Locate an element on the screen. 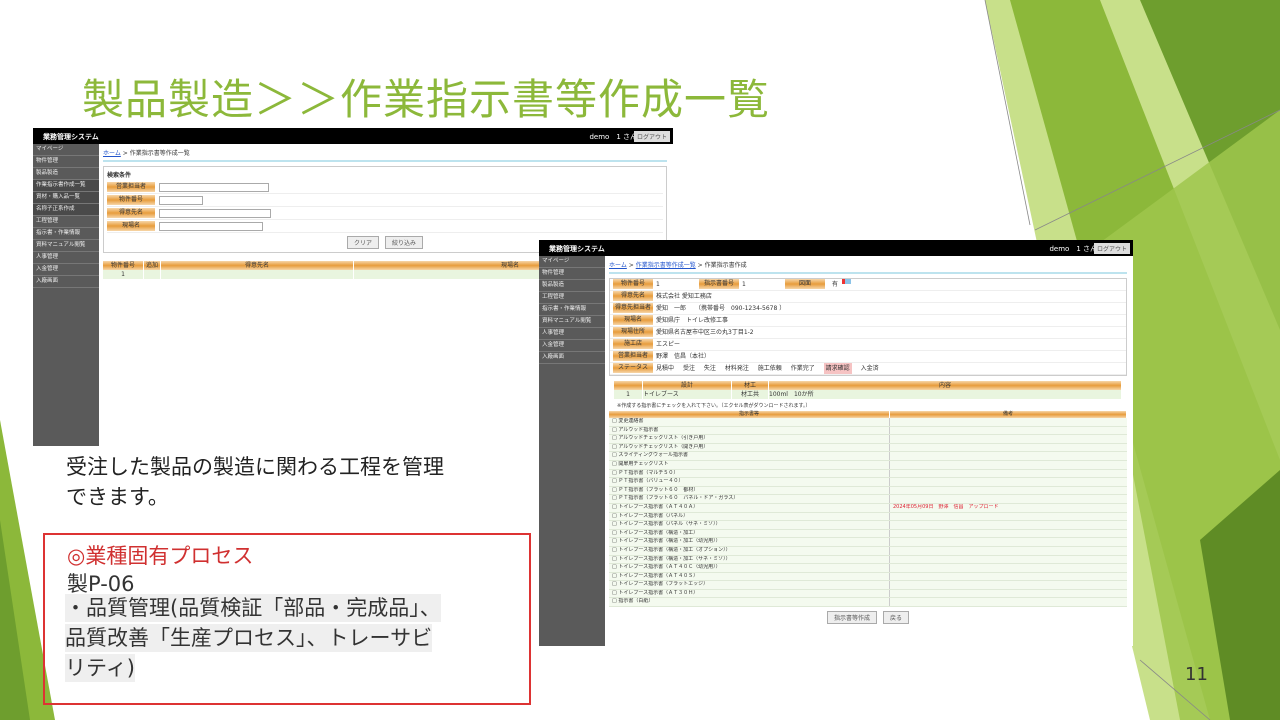 Image resolution: width=1280 pixels, height=720 pixels. document-row: □ トイレブース指示書（構造・加工（幼児用）） is located at coordinates (868, 542).